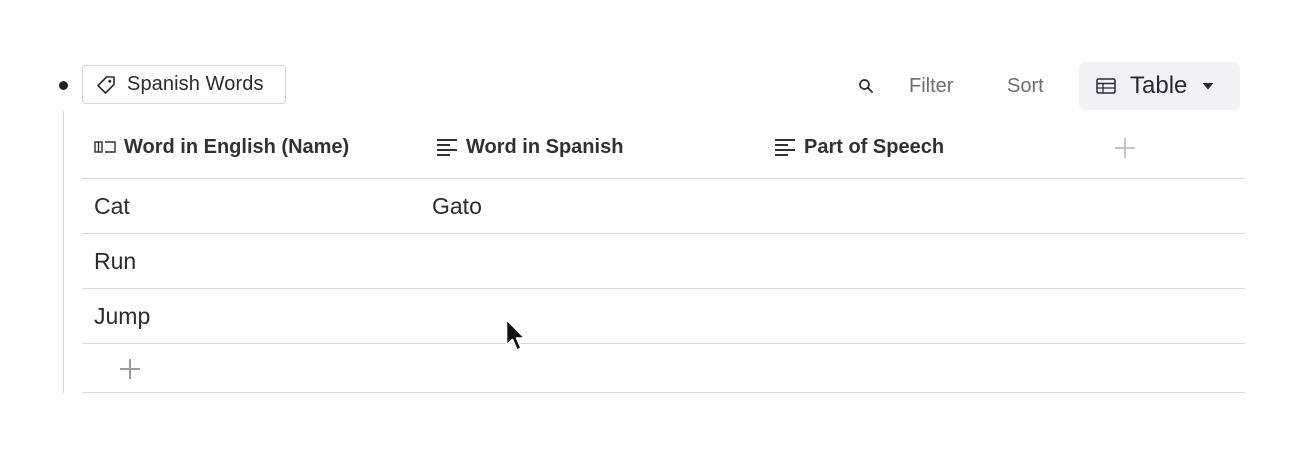  Describe the element at coordinates (1025, 86) in the screenshot. I see `sort-button: Sort` at that location.